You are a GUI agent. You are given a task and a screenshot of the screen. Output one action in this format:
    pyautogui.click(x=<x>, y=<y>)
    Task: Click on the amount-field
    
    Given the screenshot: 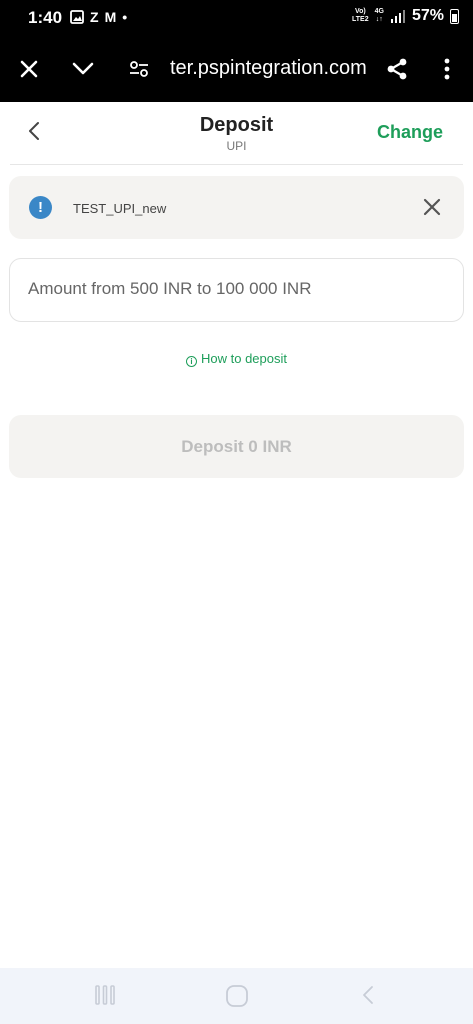 What is the action you would take?
    pyautogui.click(x=236, y=290)
    